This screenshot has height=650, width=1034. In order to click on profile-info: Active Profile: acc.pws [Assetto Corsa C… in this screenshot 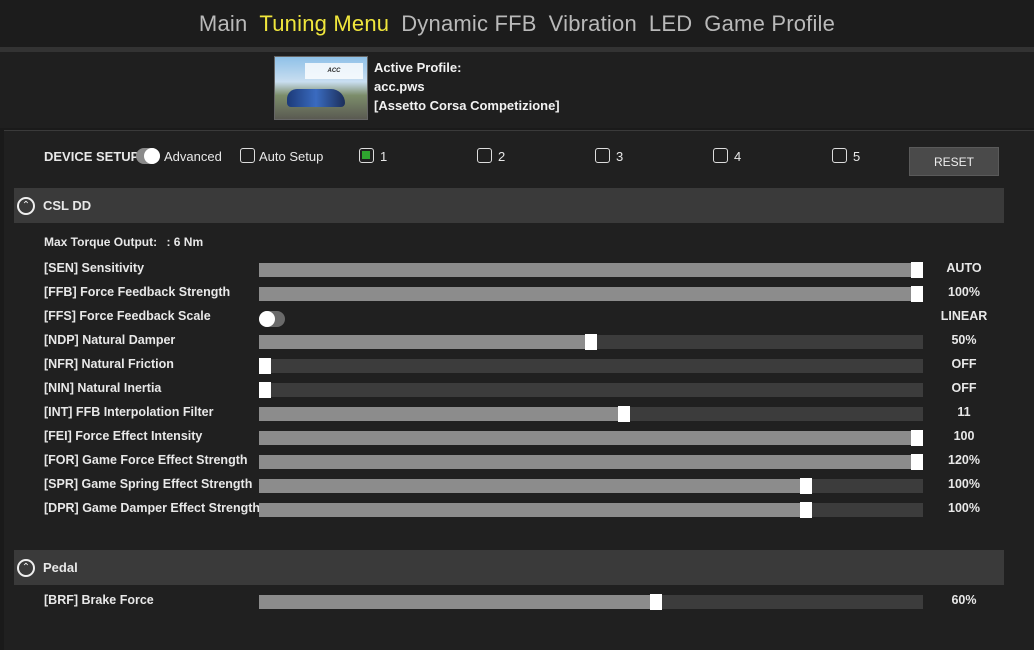, I will do `click(467, 86)`.